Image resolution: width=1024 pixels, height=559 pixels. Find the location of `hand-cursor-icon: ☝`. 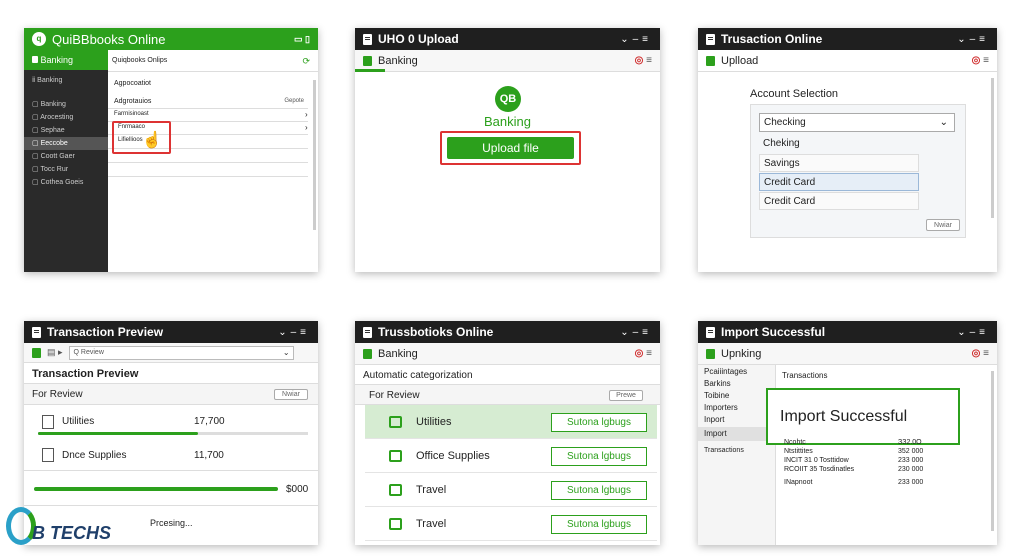

hand-cursor-icon: ☝ is located at coordinates (152, 140).